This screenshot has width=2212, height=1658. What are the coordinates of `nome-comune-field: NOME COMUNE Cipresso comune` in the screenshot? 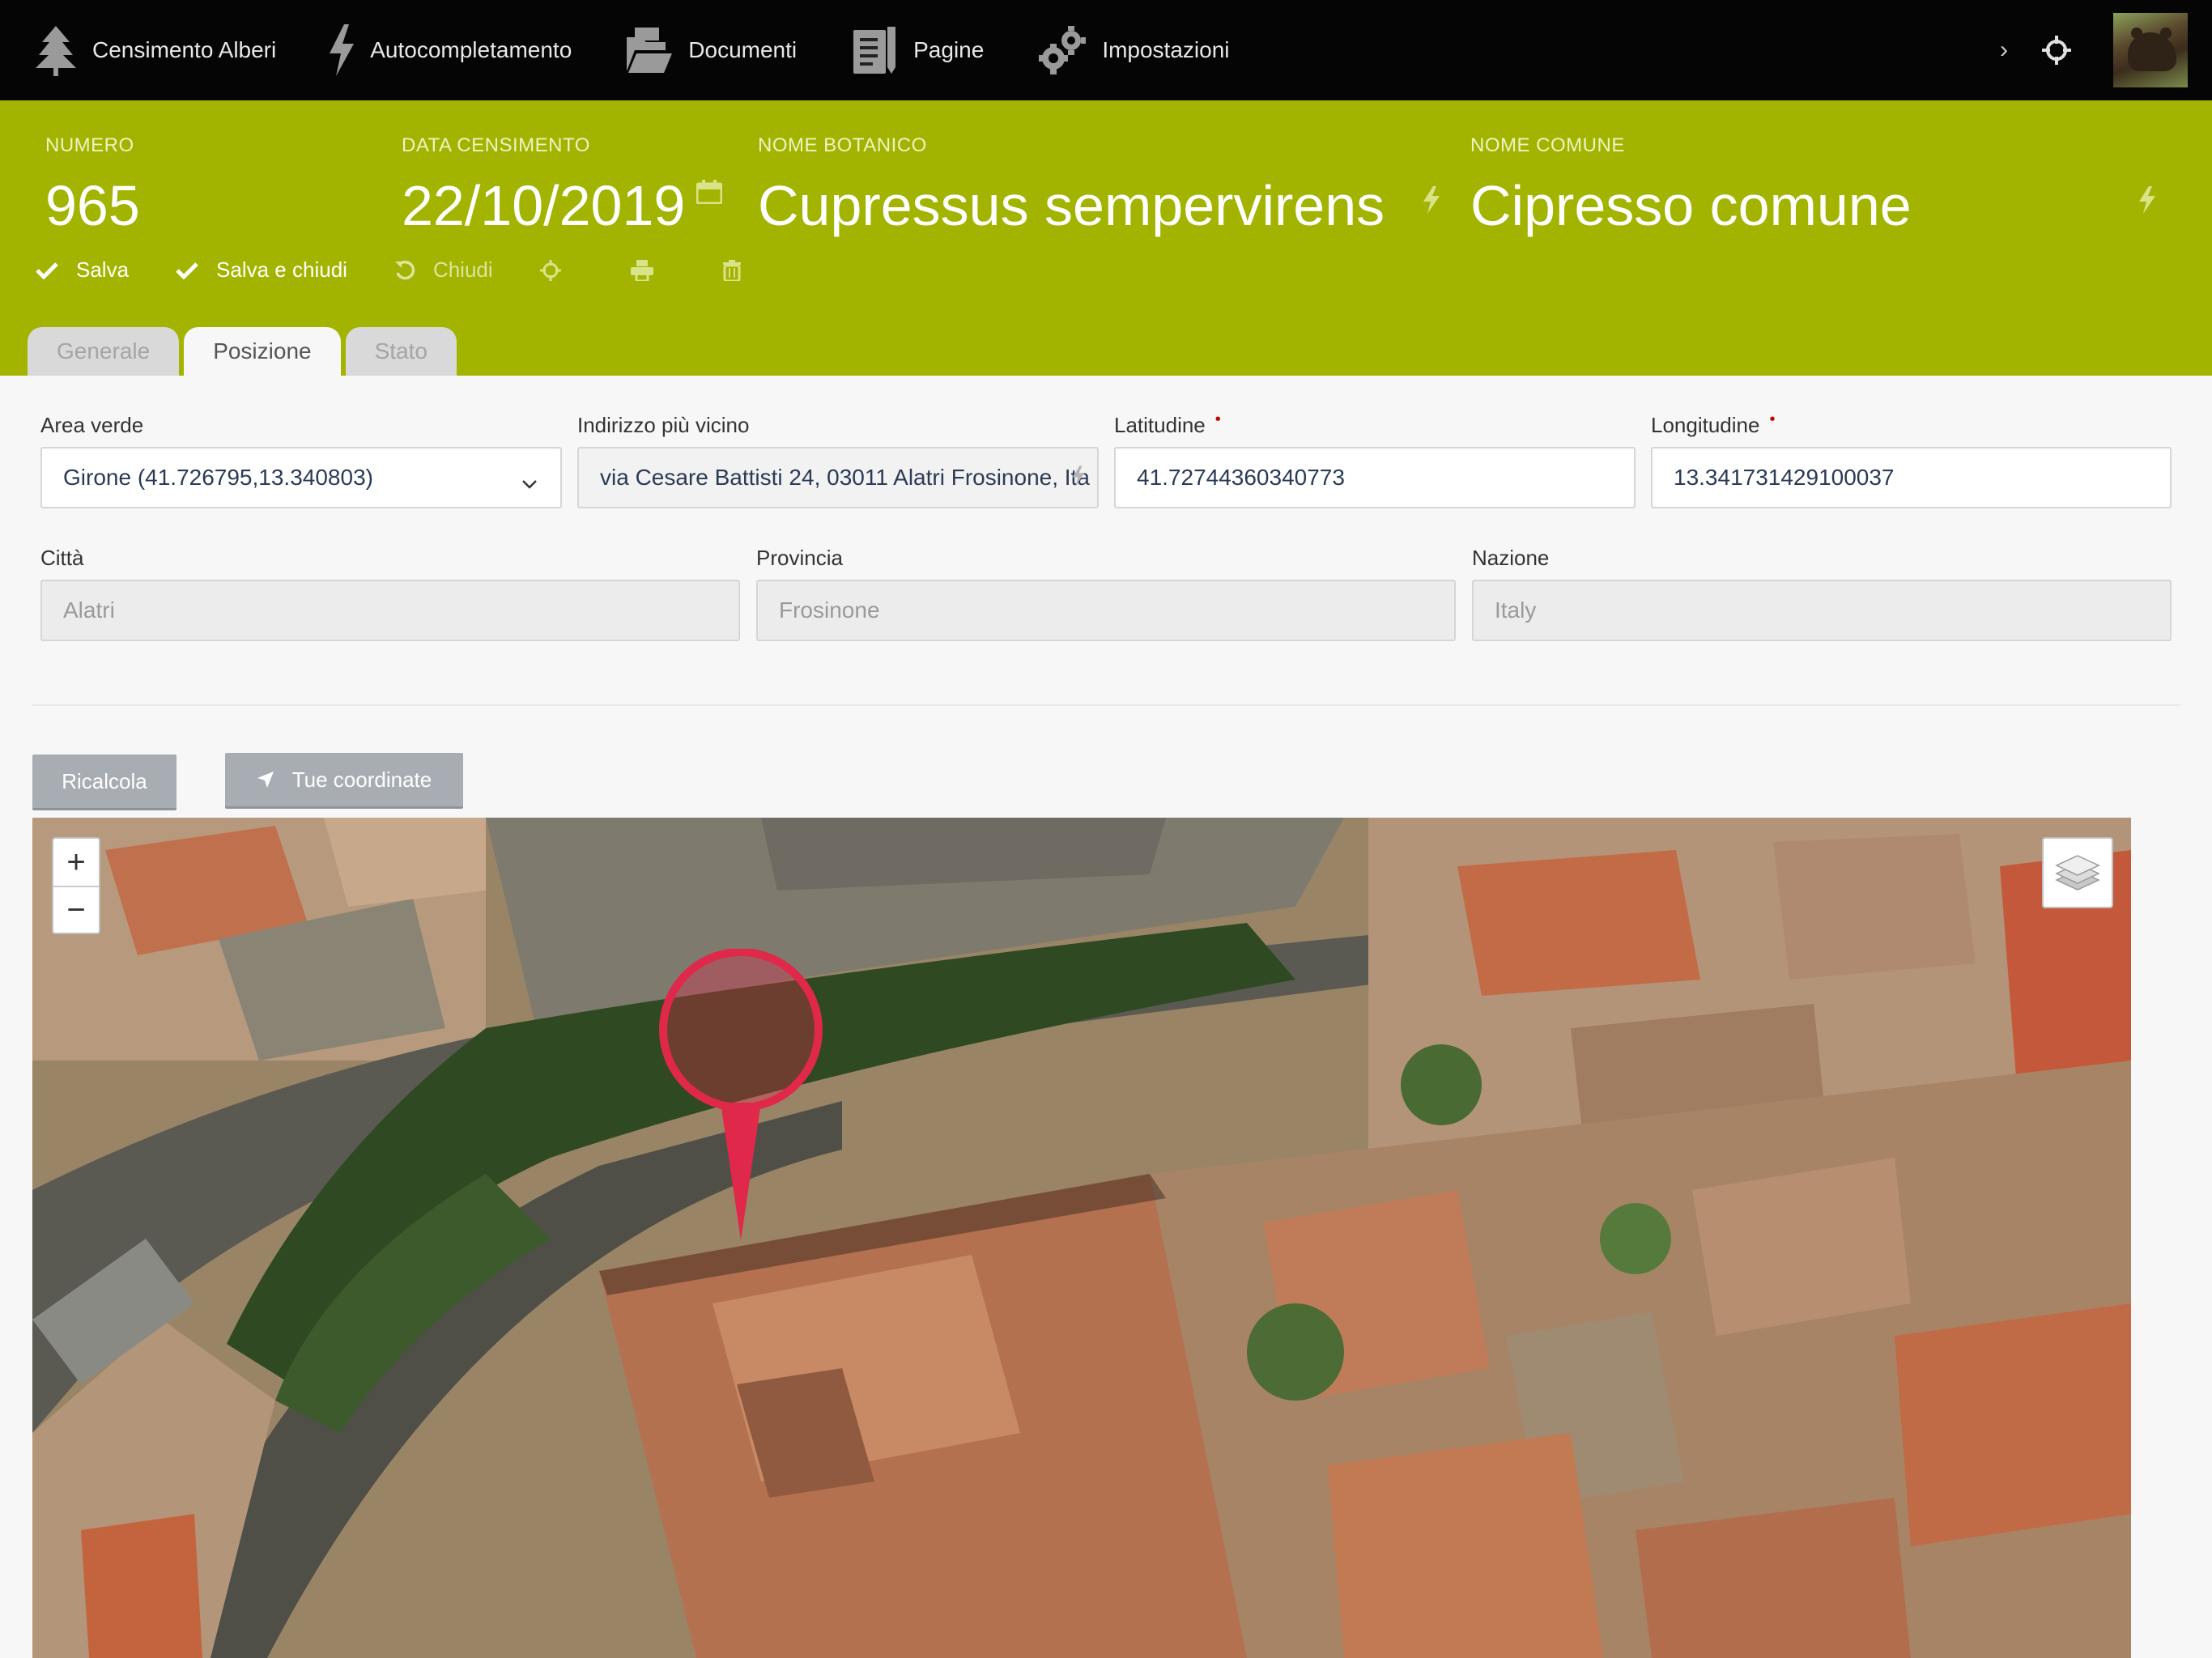 It's located at (1691, 186).